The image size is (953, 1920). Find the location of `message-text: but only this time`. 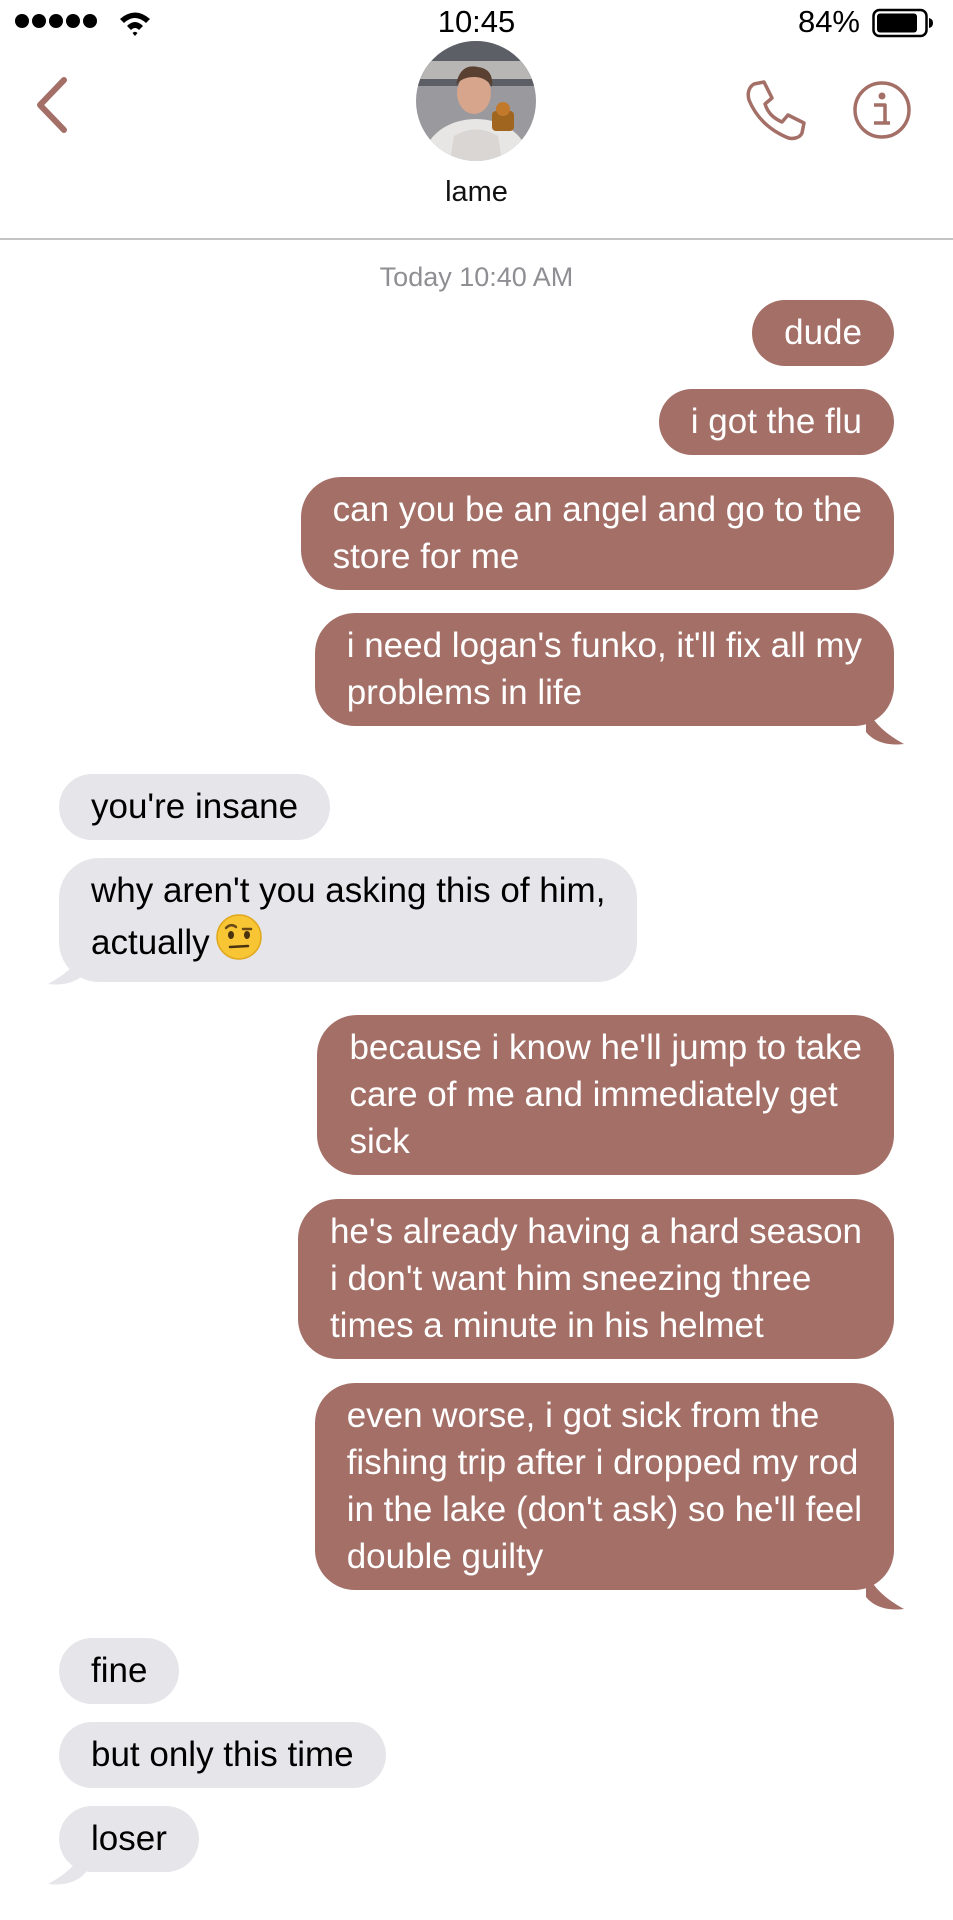

message-text: but only this time is located at coordinates (222, 1754).